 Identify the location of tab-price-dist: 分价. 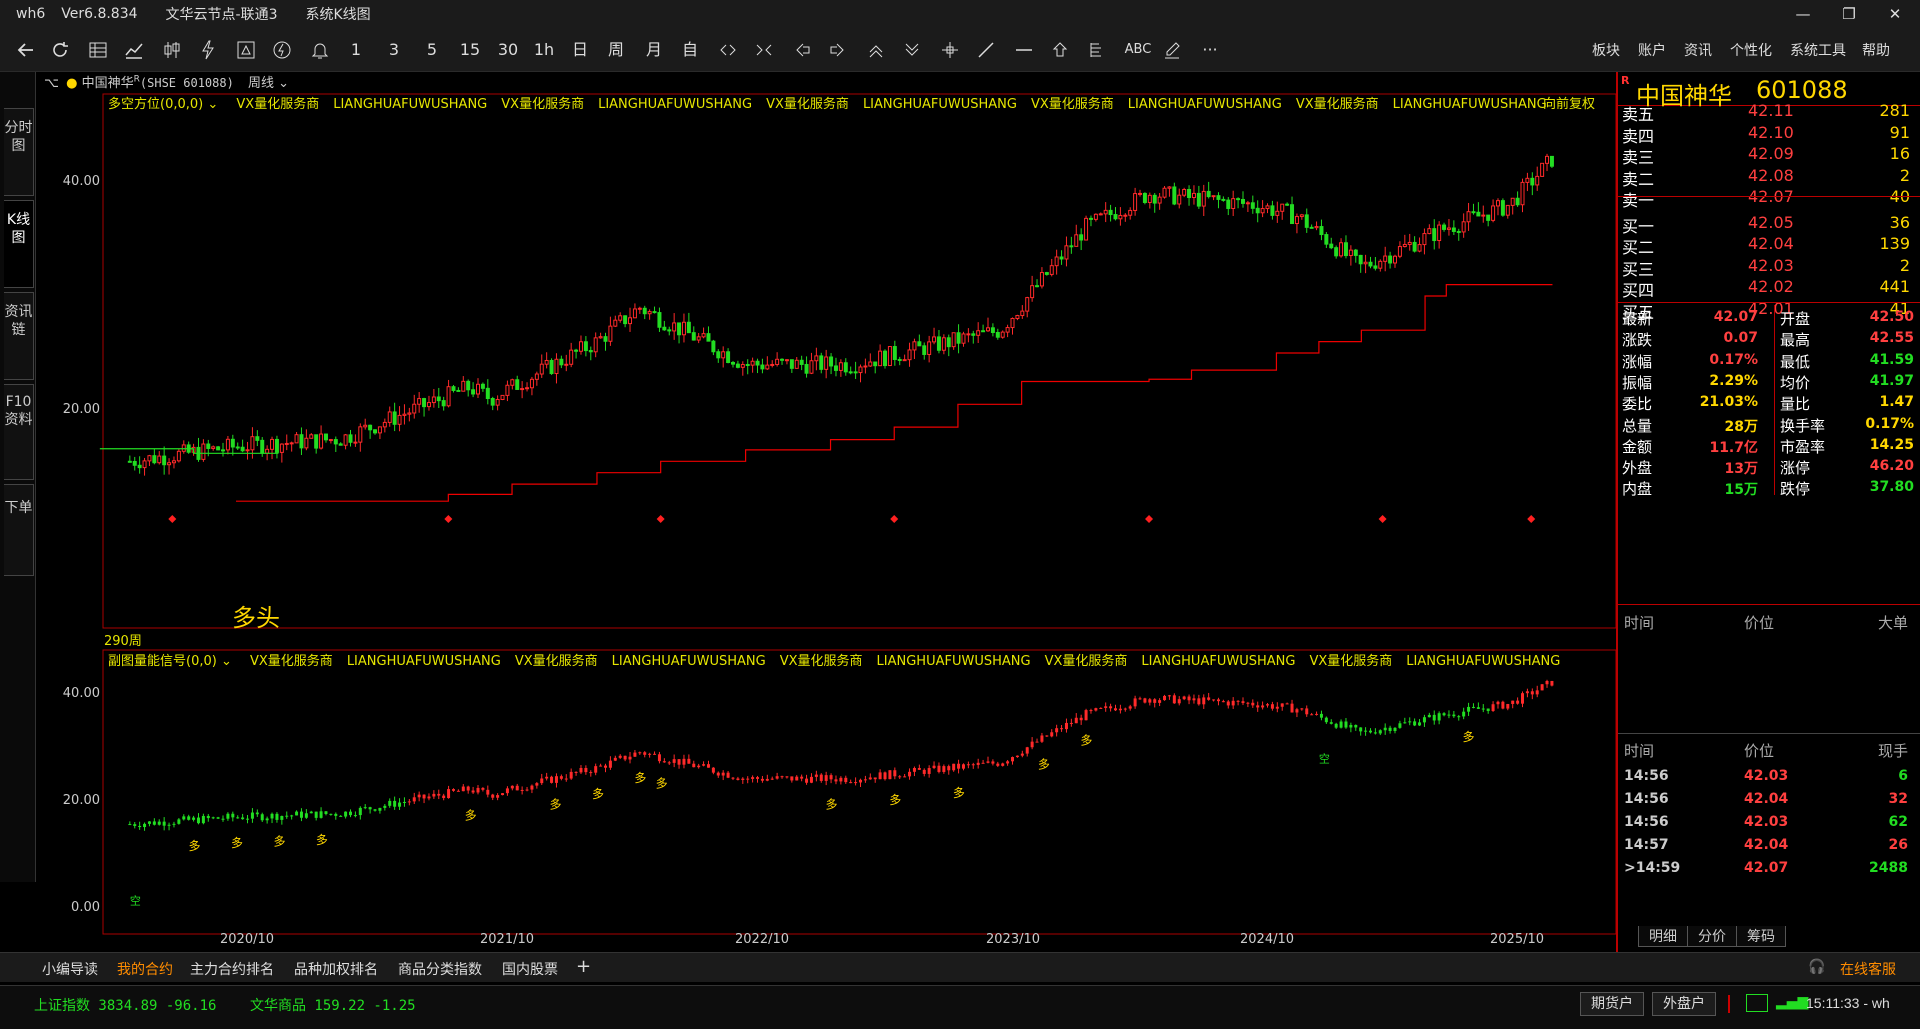
(1712, 936).